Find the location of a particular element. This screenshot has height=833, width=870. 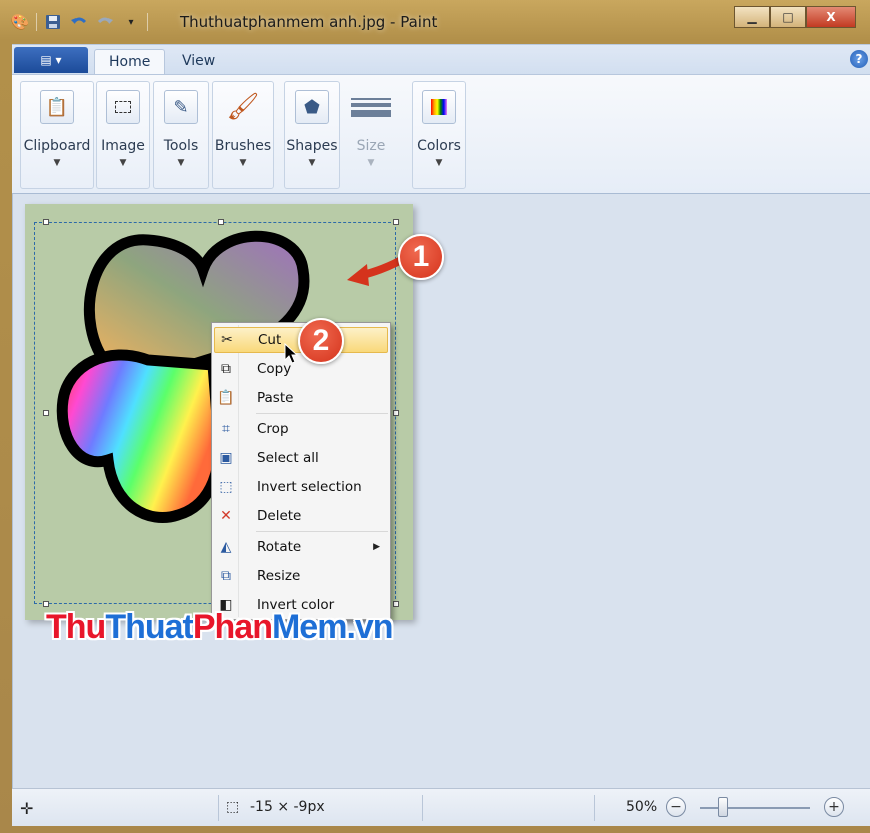

zoom-in-button: + is located at coordinates (834, 807).